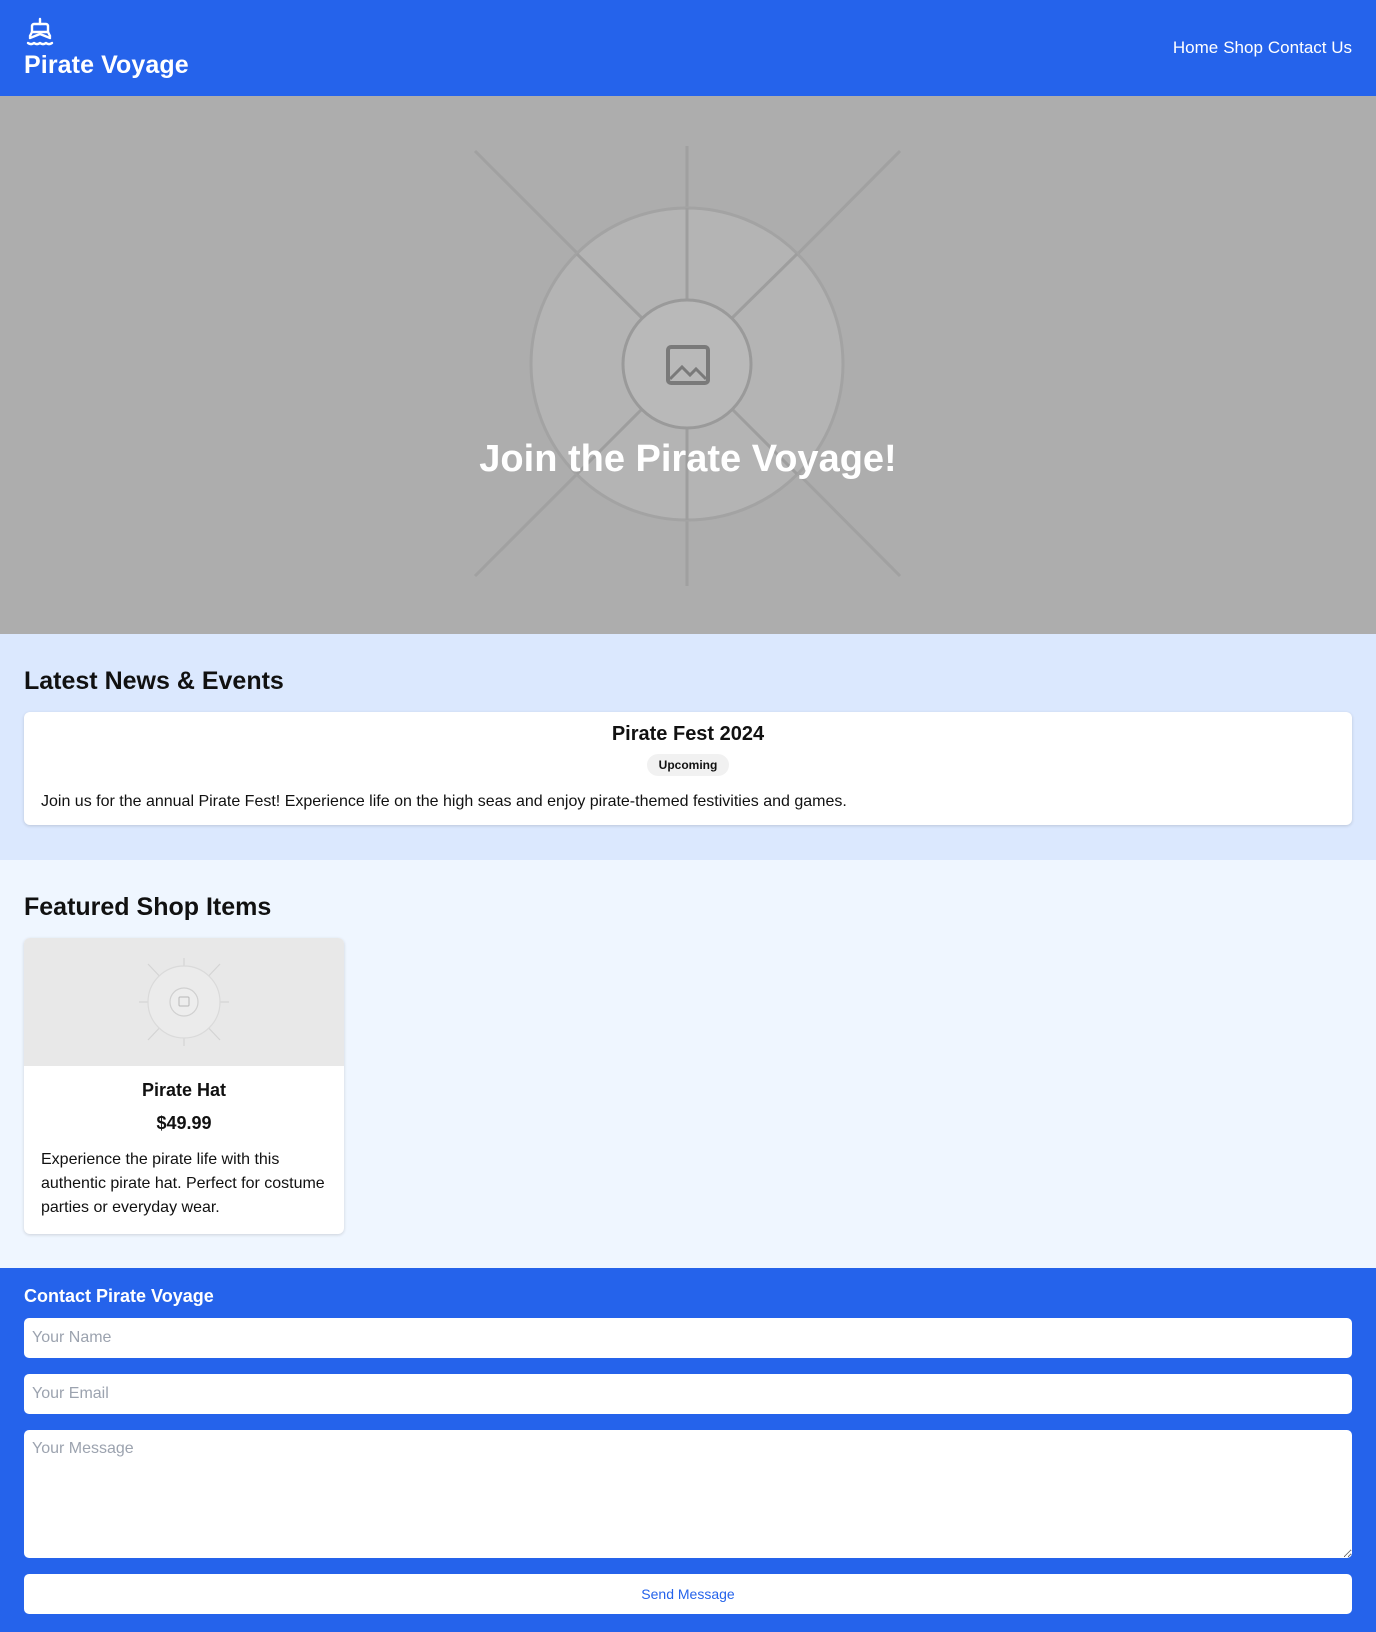 This screenshot has height=1632, width=1376. I want to click on site-header: Pirate Voyage Home Shop Contact Us, so click(688, 48).